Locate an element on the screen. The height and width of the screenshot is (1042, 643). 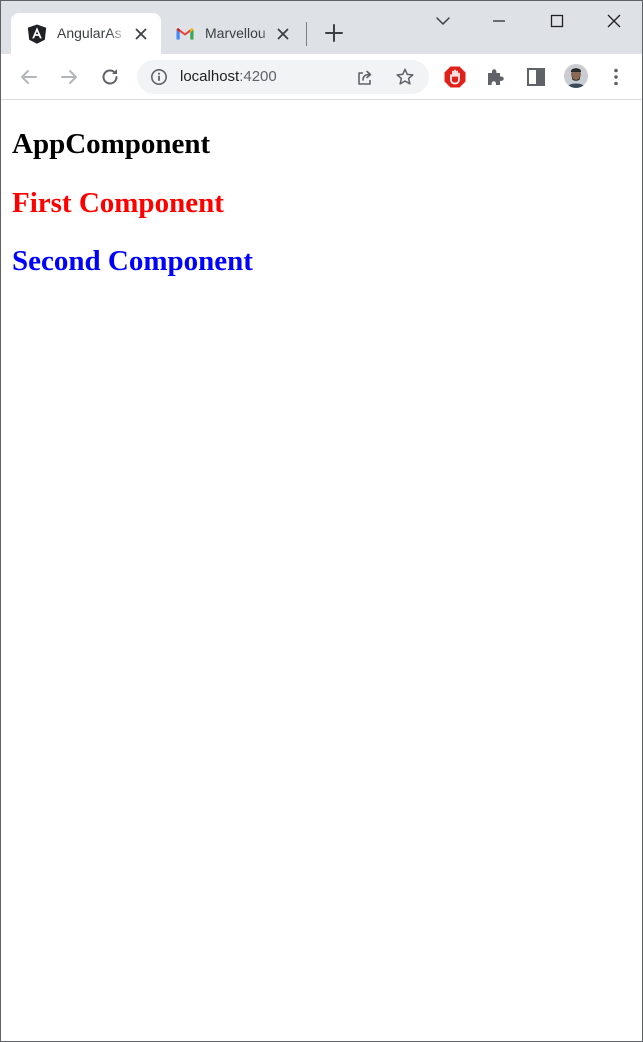
reload-icon is located at coordinates (110, 77).